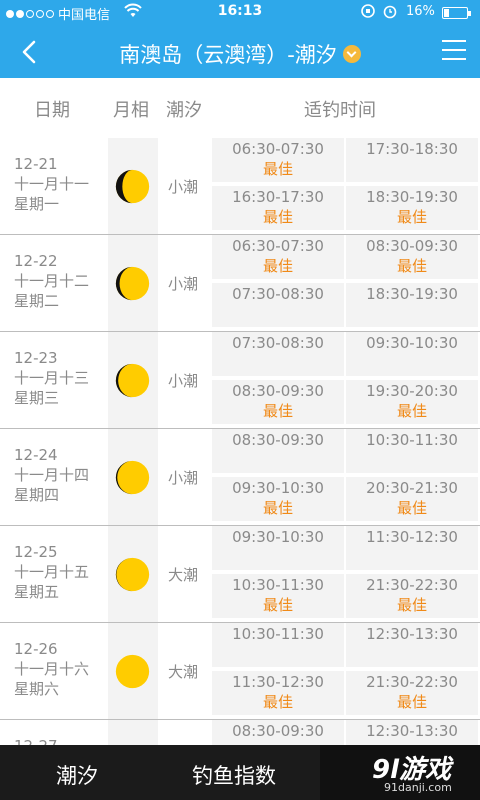  What do you see at coordinates (412, 354) in the screenshot?
I see `fishing-slot: 09:30-10:30` at bounding box center [412, 354].